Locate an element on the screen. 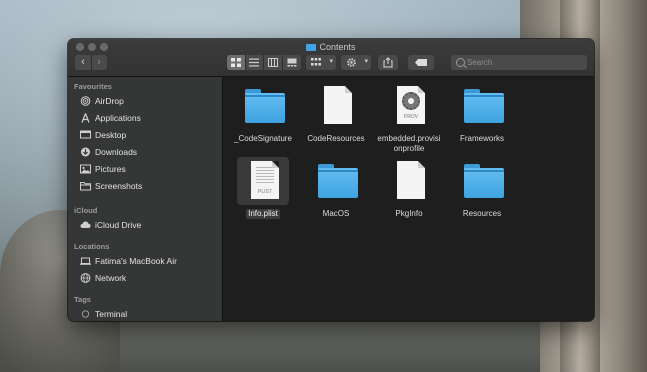 This screenshot has height=372, width=647. edit-tags-button is located at coordinates (421, 62).